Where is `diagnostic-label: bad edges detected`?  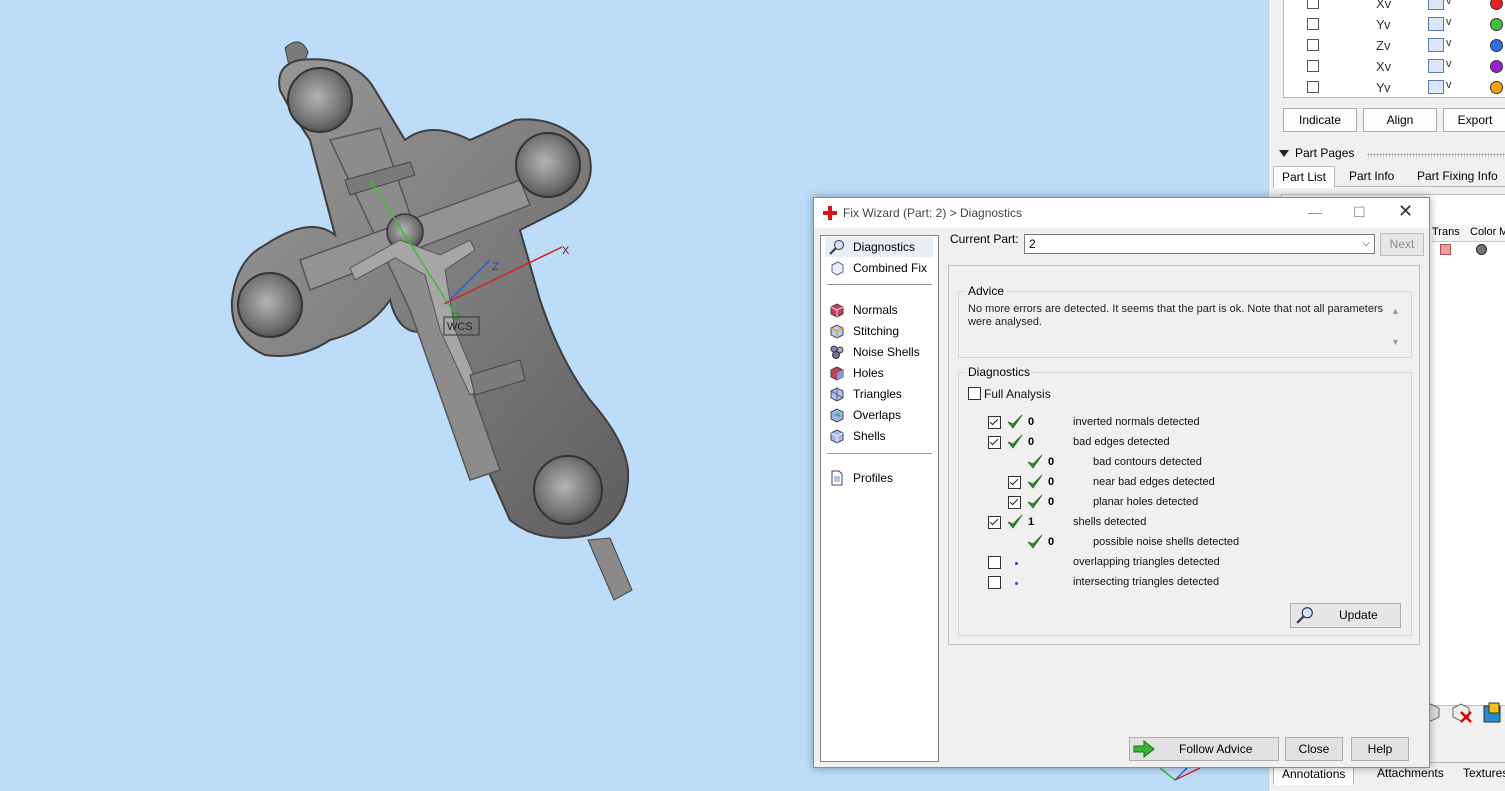 diagnostic-label: bad edges detected is located at coordinates (1121, 442).